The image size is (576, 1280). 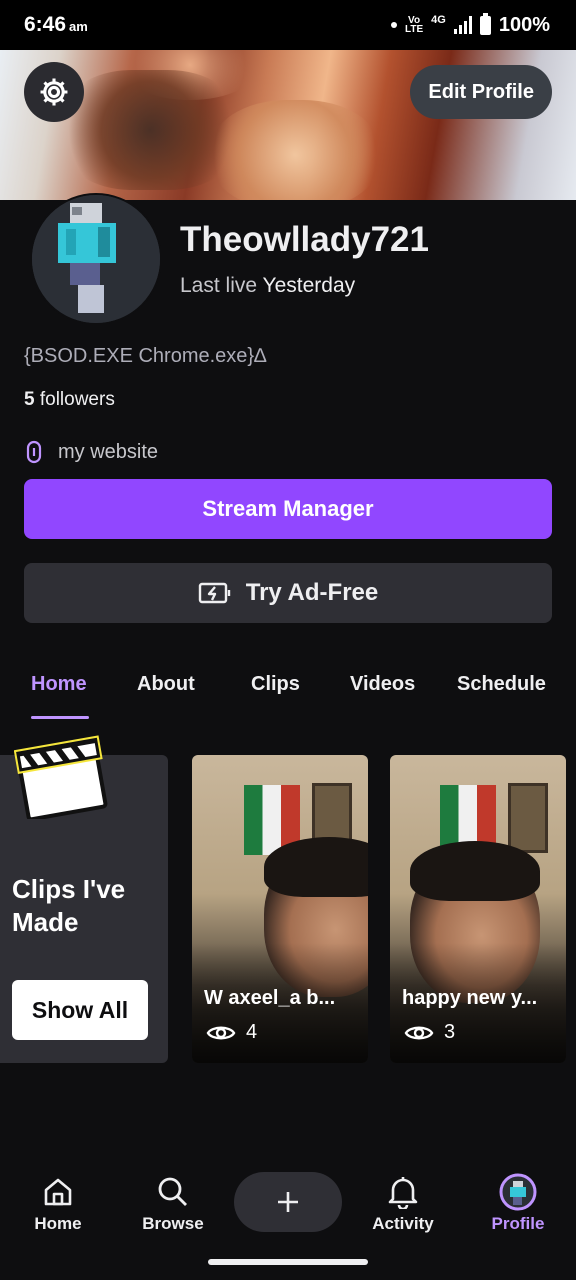 What do you see at coordinates (518, 1192) in the screenshot?
I see `avatar-icon` at bounding box center [518, 1192].